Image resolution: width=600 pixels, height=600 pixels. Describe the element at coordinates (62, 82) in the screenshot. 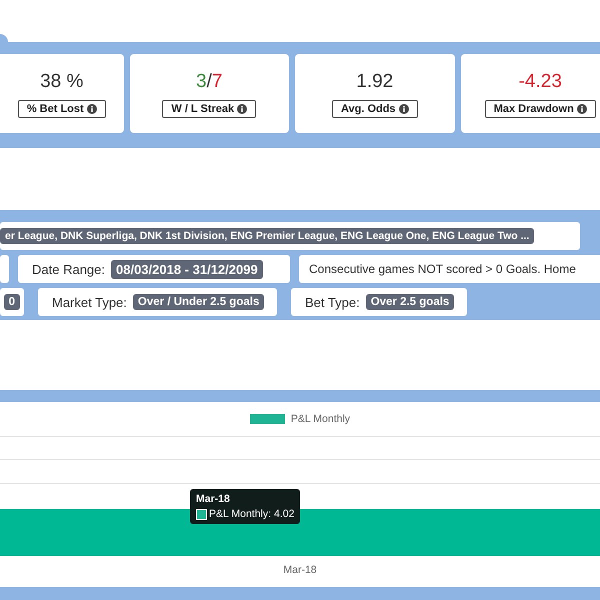

I see `stat-value: 38 %` at that location.